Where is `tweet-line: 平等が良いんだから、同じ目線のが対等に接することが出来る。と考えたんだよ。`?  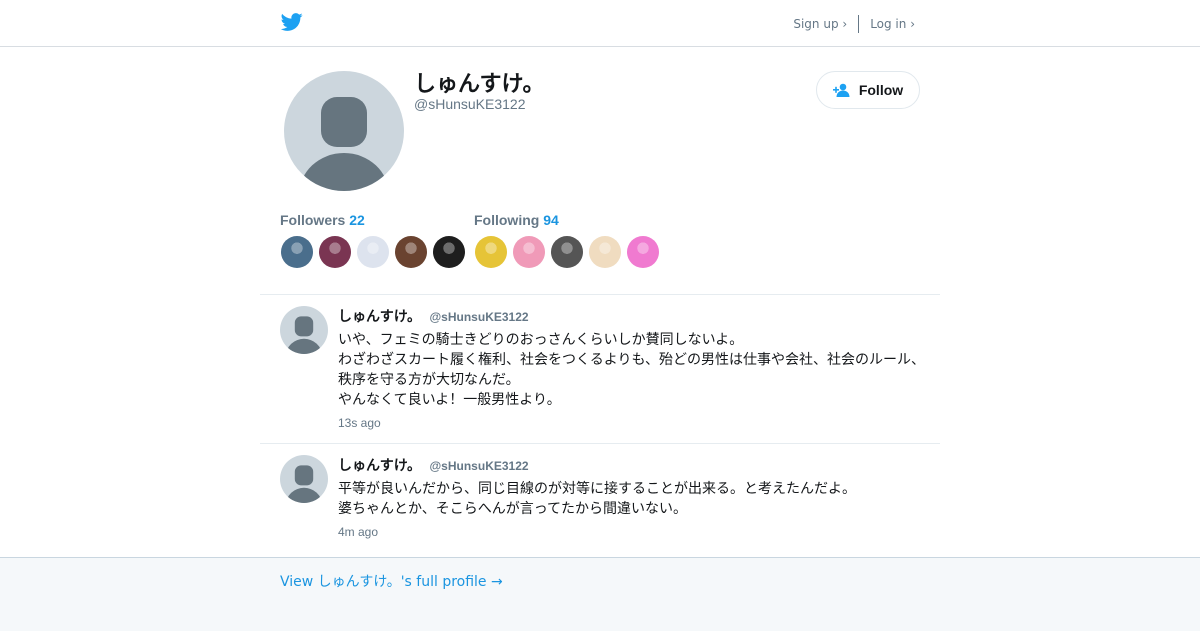 tweet-line: 平等が良いんだから、同じ目線のが対等に接することが出来る。と考えたんだよ。 is located at coordinates (597, 489).